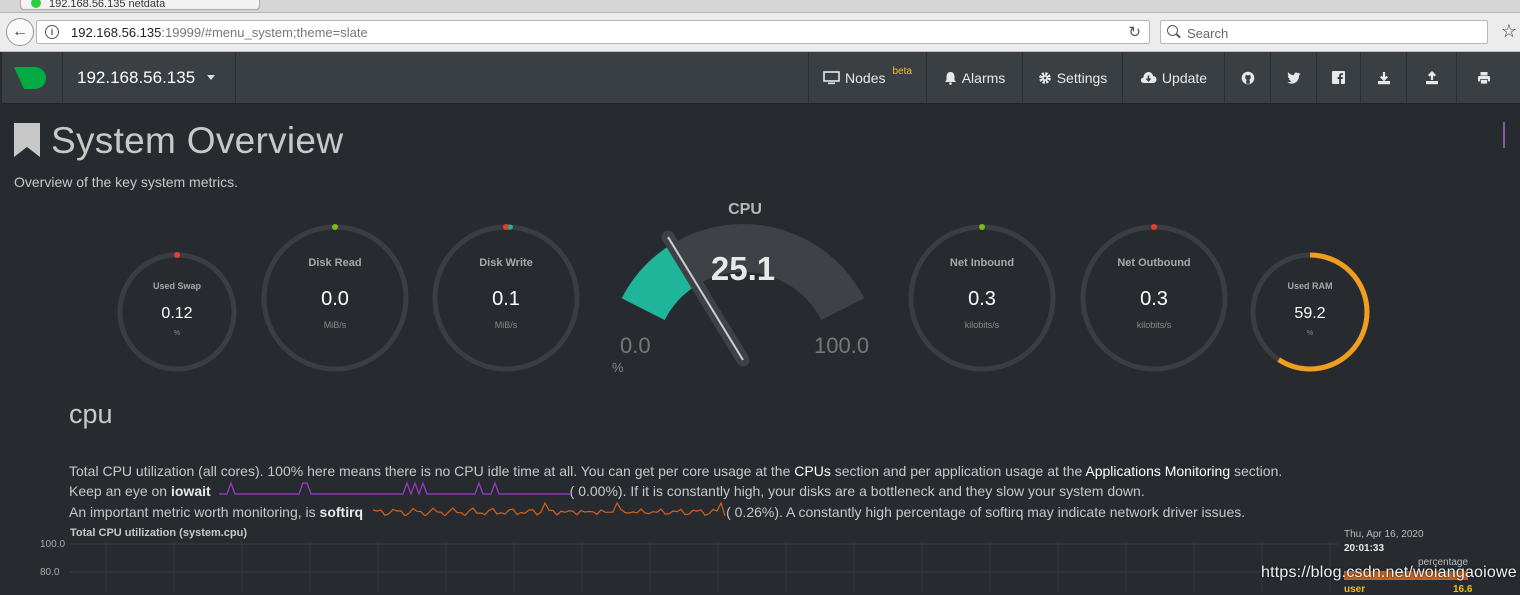  What do you see at coordinates (1157, 471) in the screenshot?
I see `applications-monitoring-link: Applications Monitoring` at bounding box center [1157, 471].